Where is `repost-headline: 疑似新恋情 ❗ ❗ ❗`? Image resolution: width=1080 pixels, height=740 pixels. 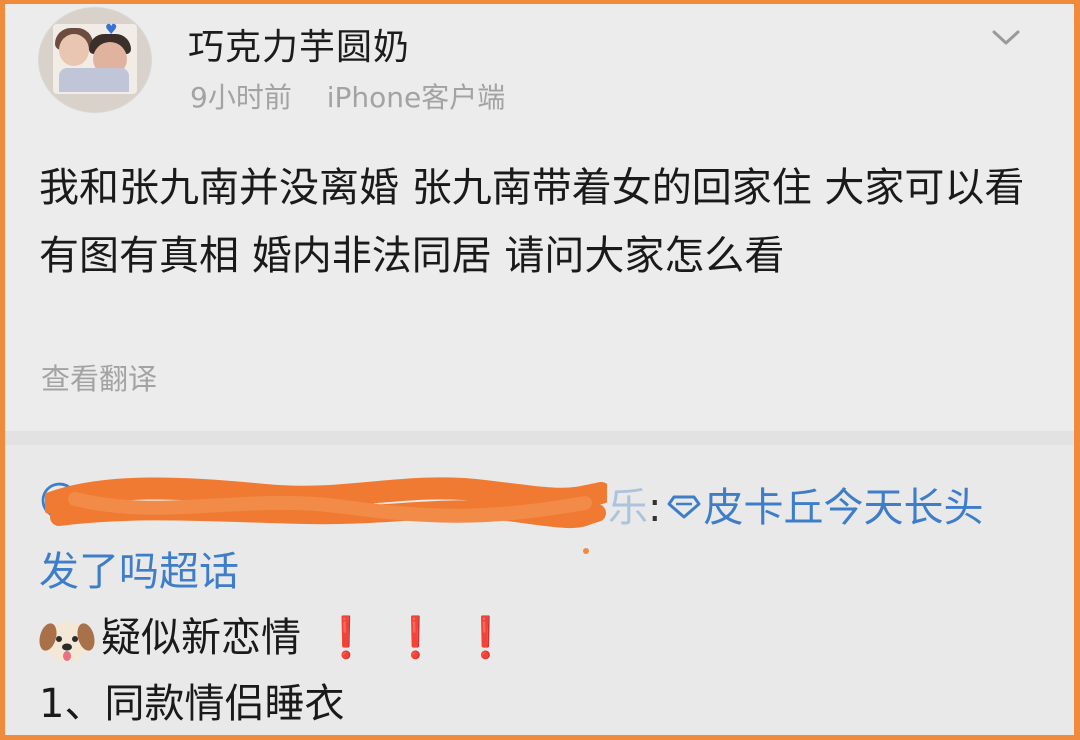 repost-headline: 疑似新恋情 ❗ ❗ ❗ is located at coordinates (274, 635).